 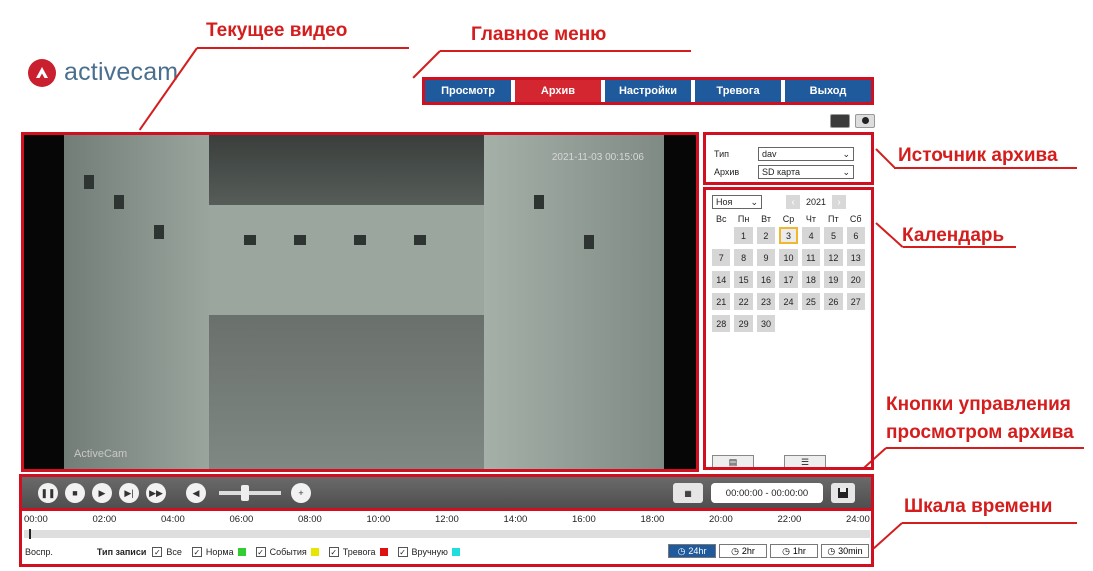 What do you see at coordinates (721, 323) in the screenshot?
I see `calendar-day: 28` at bounding box center [721, 323].